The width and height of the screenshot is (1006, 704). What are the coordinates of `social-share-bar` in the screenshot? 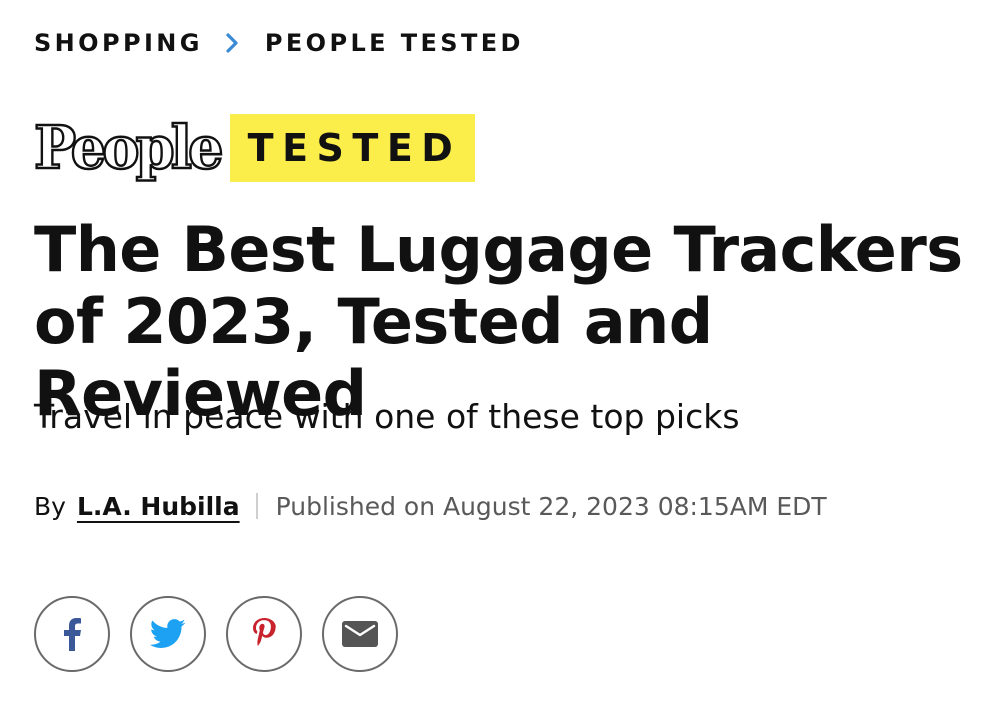 It's located at (226, 634).